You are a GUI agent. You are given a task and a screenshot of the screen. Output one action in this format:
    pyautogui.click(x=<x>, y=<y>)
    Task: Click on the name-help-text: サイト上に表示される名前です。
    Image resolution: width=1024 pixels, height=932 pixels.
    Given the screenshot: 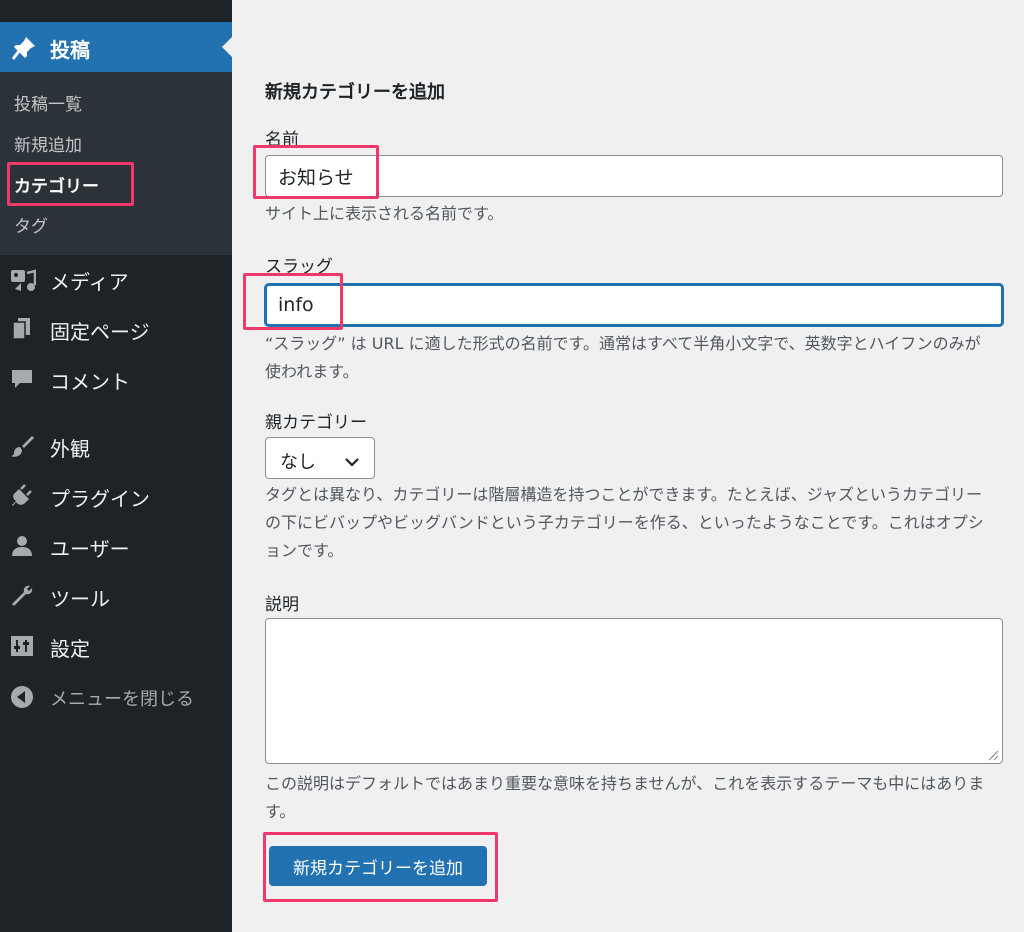 What is the action you would take?
    pyautogui.click(x=384, y=213)
    